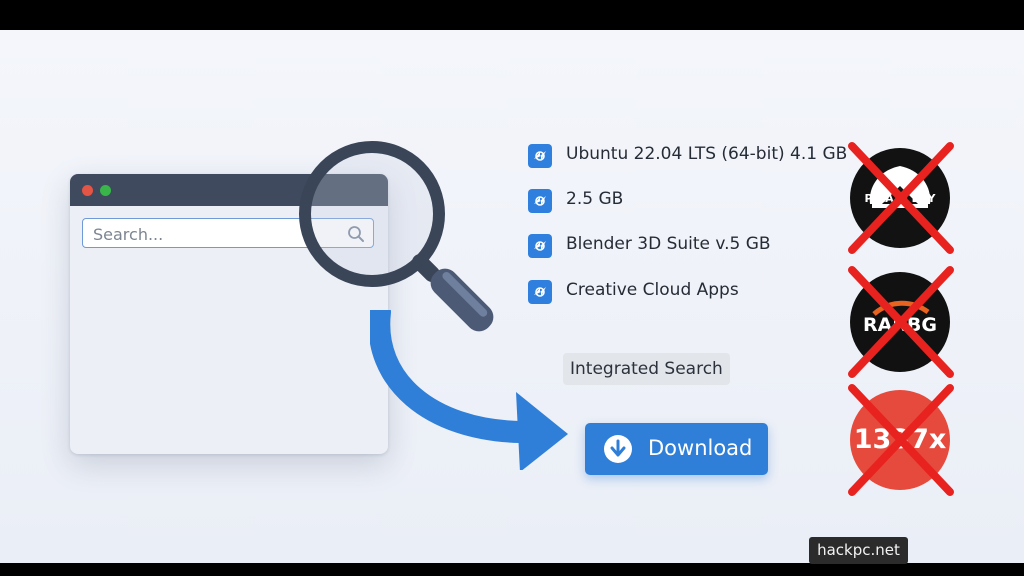  I want to click on download-label: Download, so click(700, 448).